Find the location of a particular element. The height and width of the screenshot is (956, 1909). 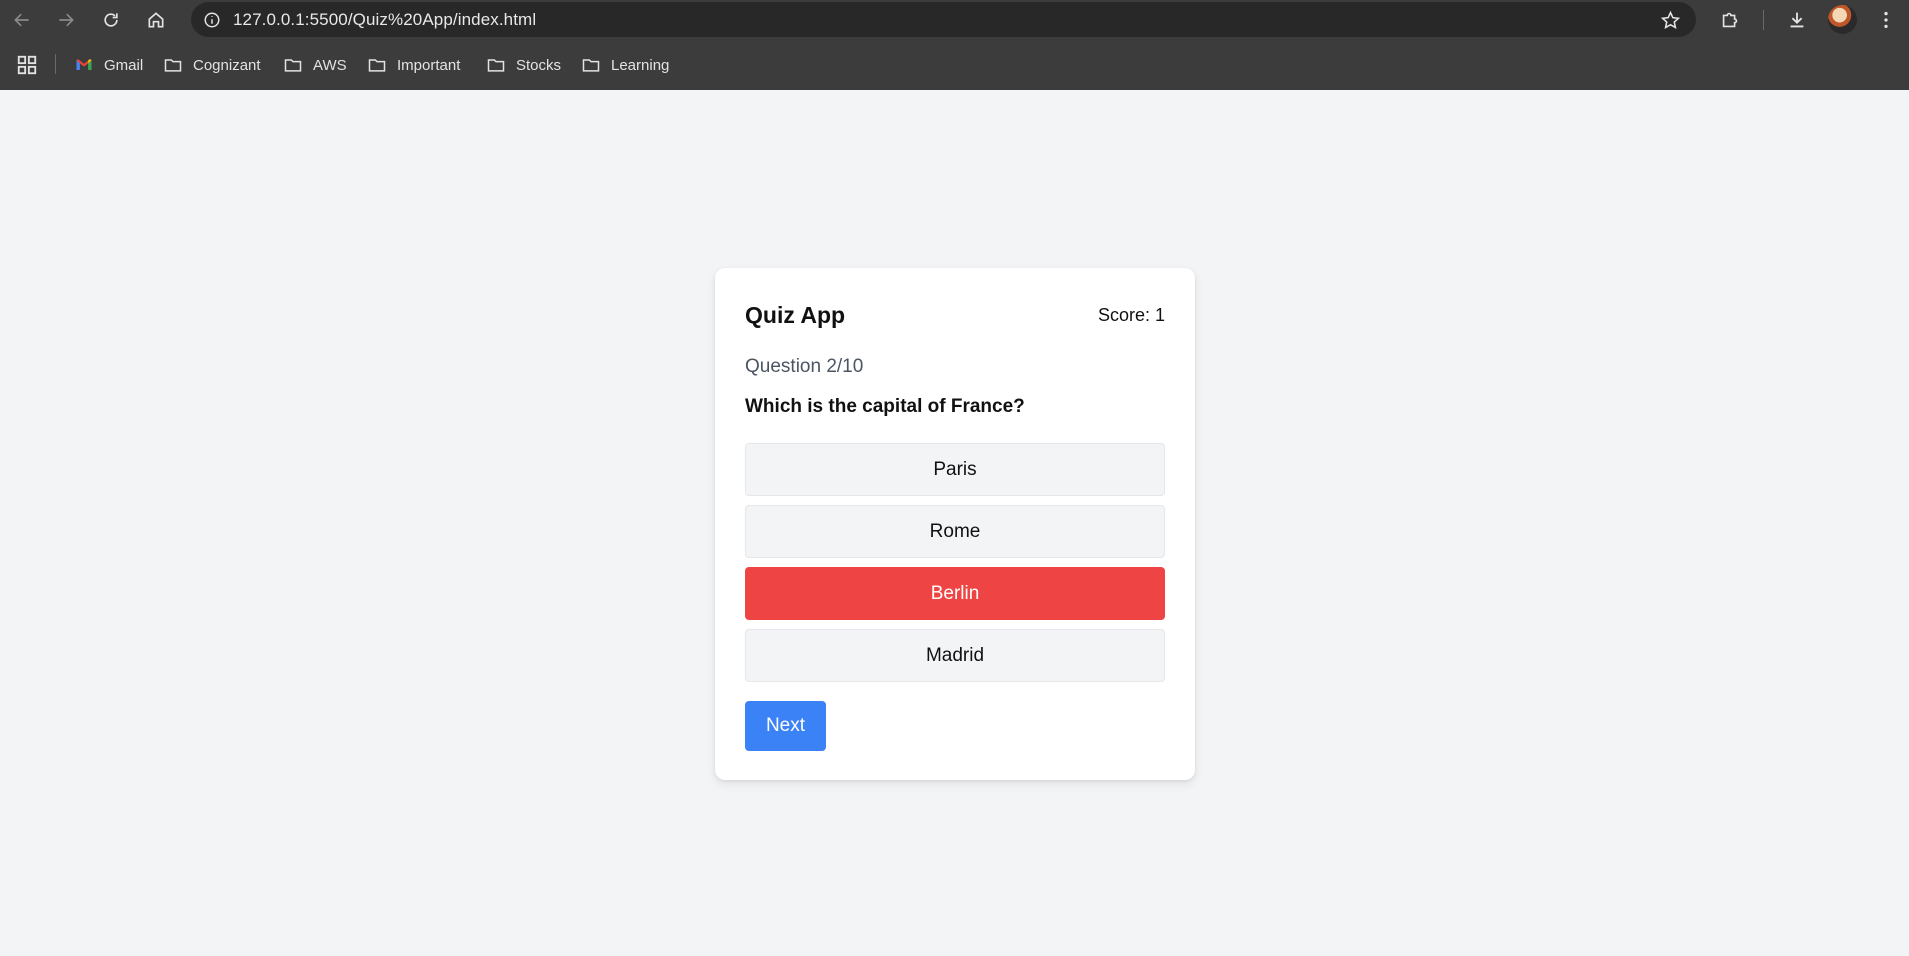

bookmark-label: Gmail is located at coordinates (124, 65).